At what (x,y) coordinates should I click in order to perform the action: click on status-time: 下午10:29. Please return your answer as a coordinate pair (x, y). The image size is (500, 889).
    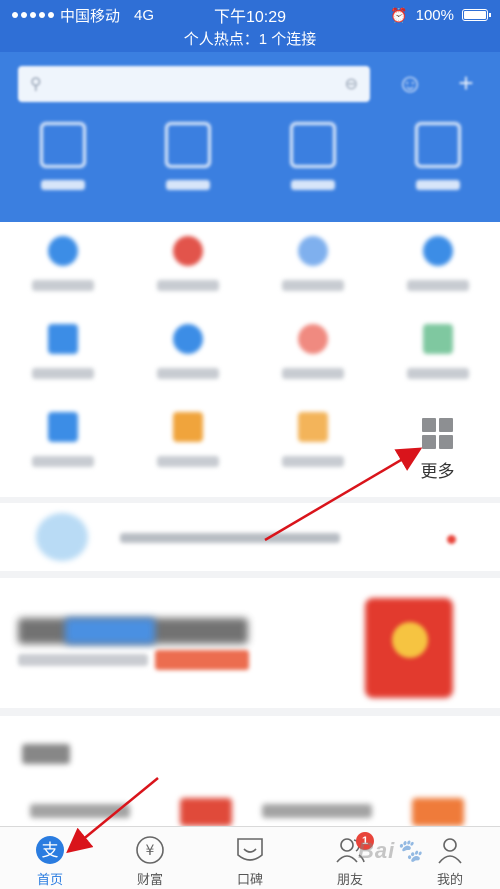
    Looking at the image, I should click on (250, 17).